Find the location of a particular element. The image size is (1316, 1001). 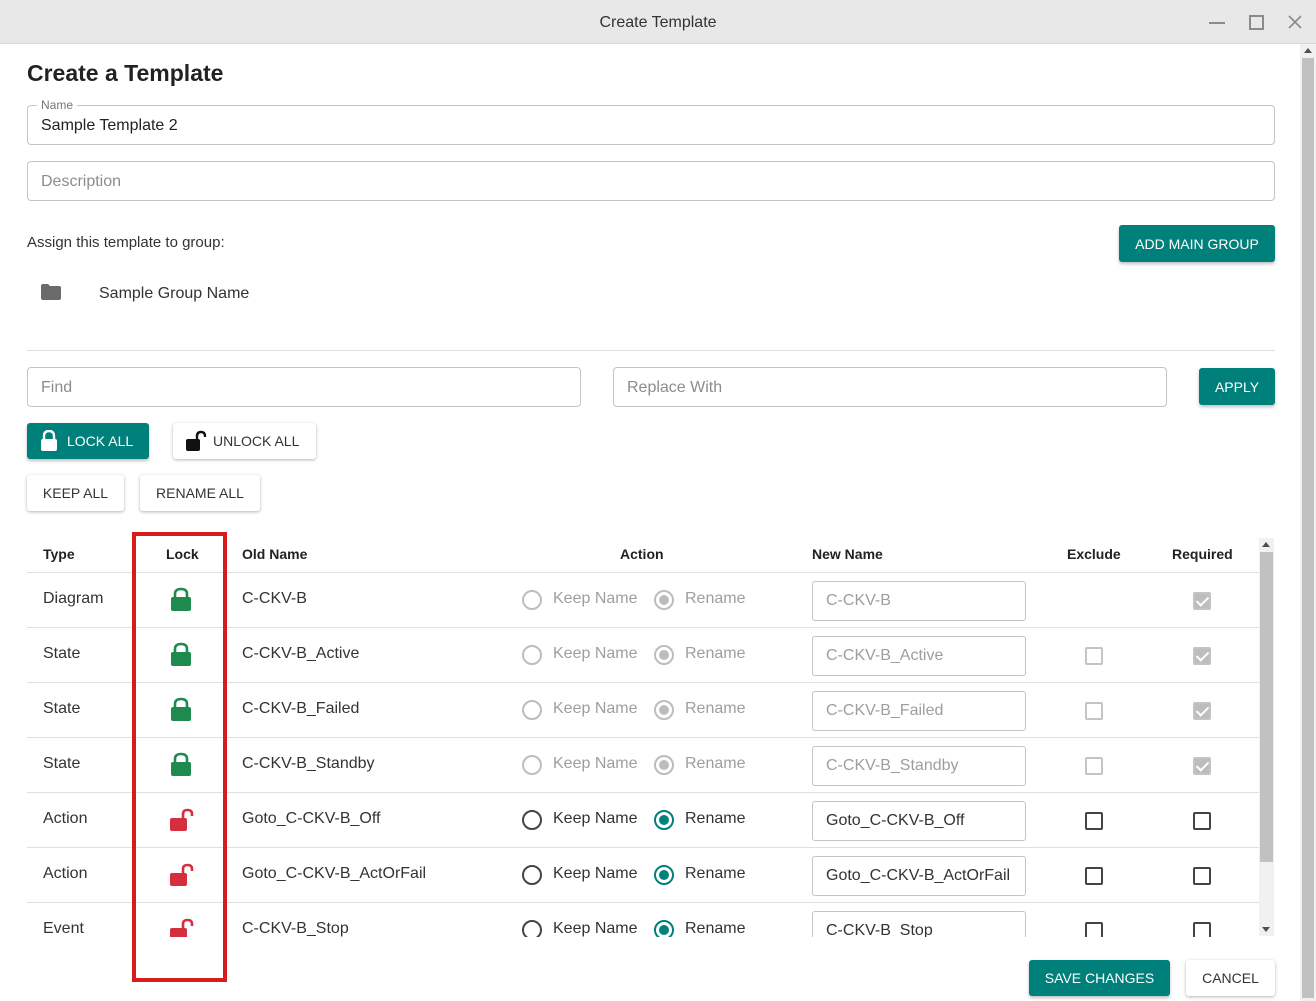

window-scrollbar is located at coordinates (1308, 522).